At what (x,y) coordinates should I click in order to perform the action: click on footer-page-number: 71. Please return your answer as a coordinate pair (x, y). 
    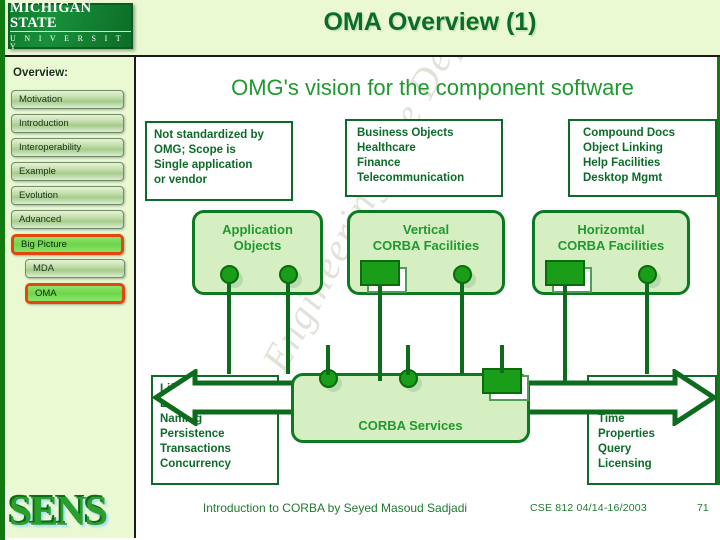
    Looking at the image, I should click on (703, 508).